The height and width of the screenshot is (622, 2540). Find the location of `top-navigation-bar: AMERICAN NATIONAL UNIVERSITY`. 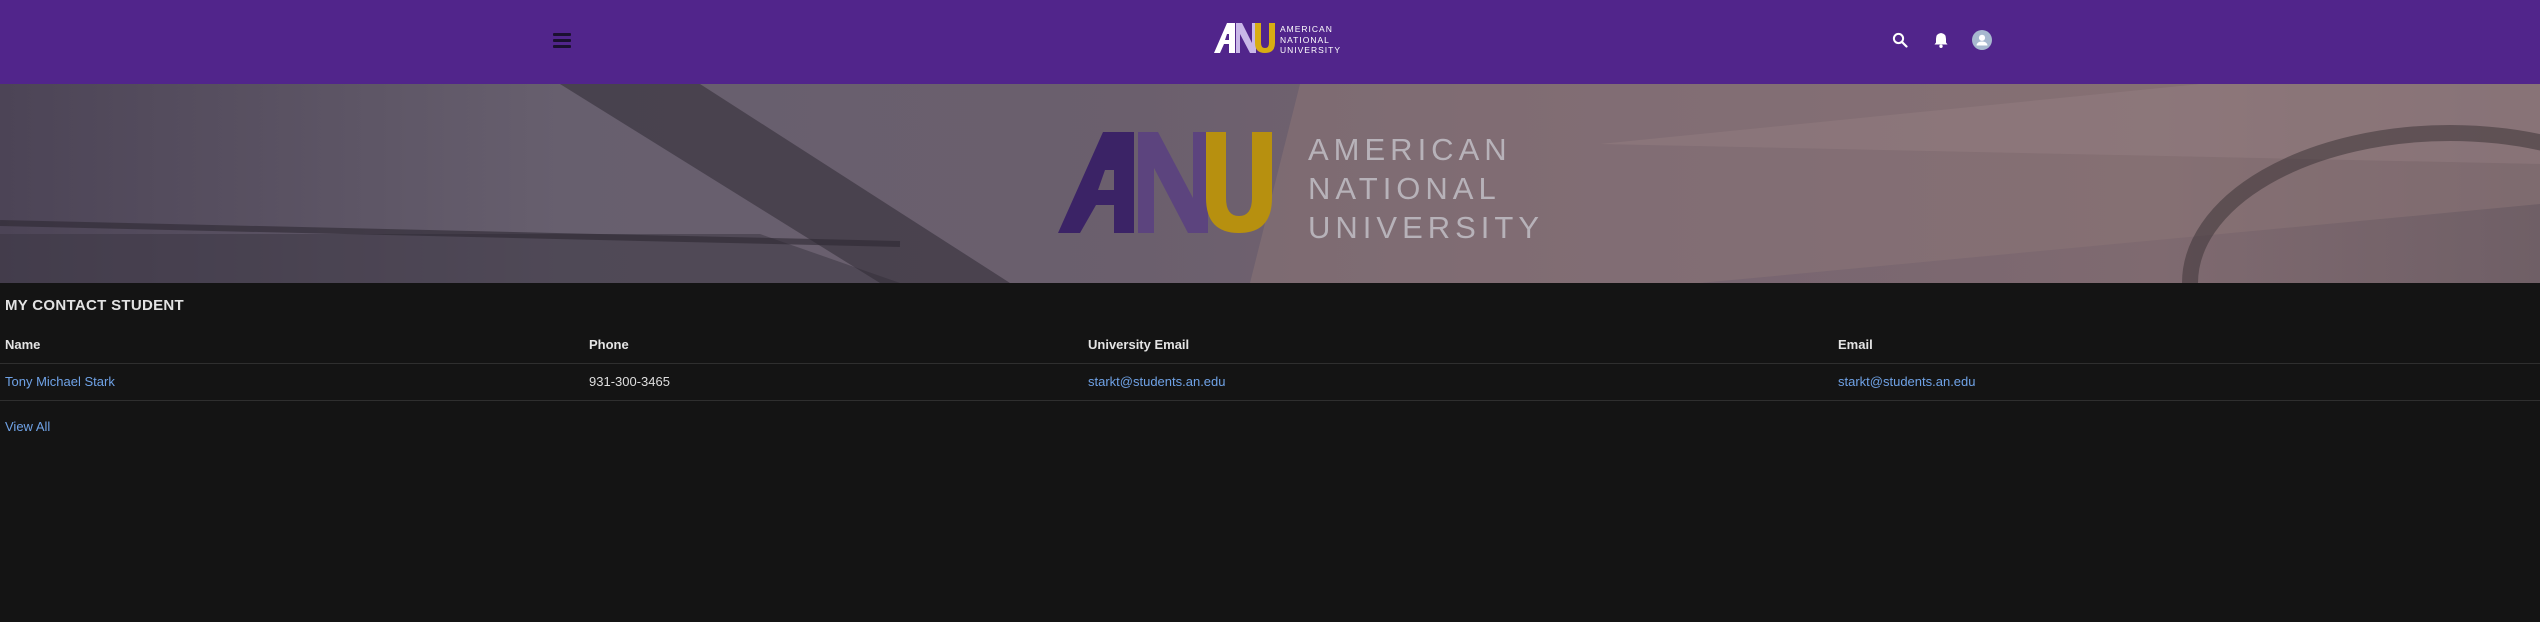

top-navigation-bar: AMERICAN NATIONAL UNIVERSITY is located at coordinates (1270, 42).